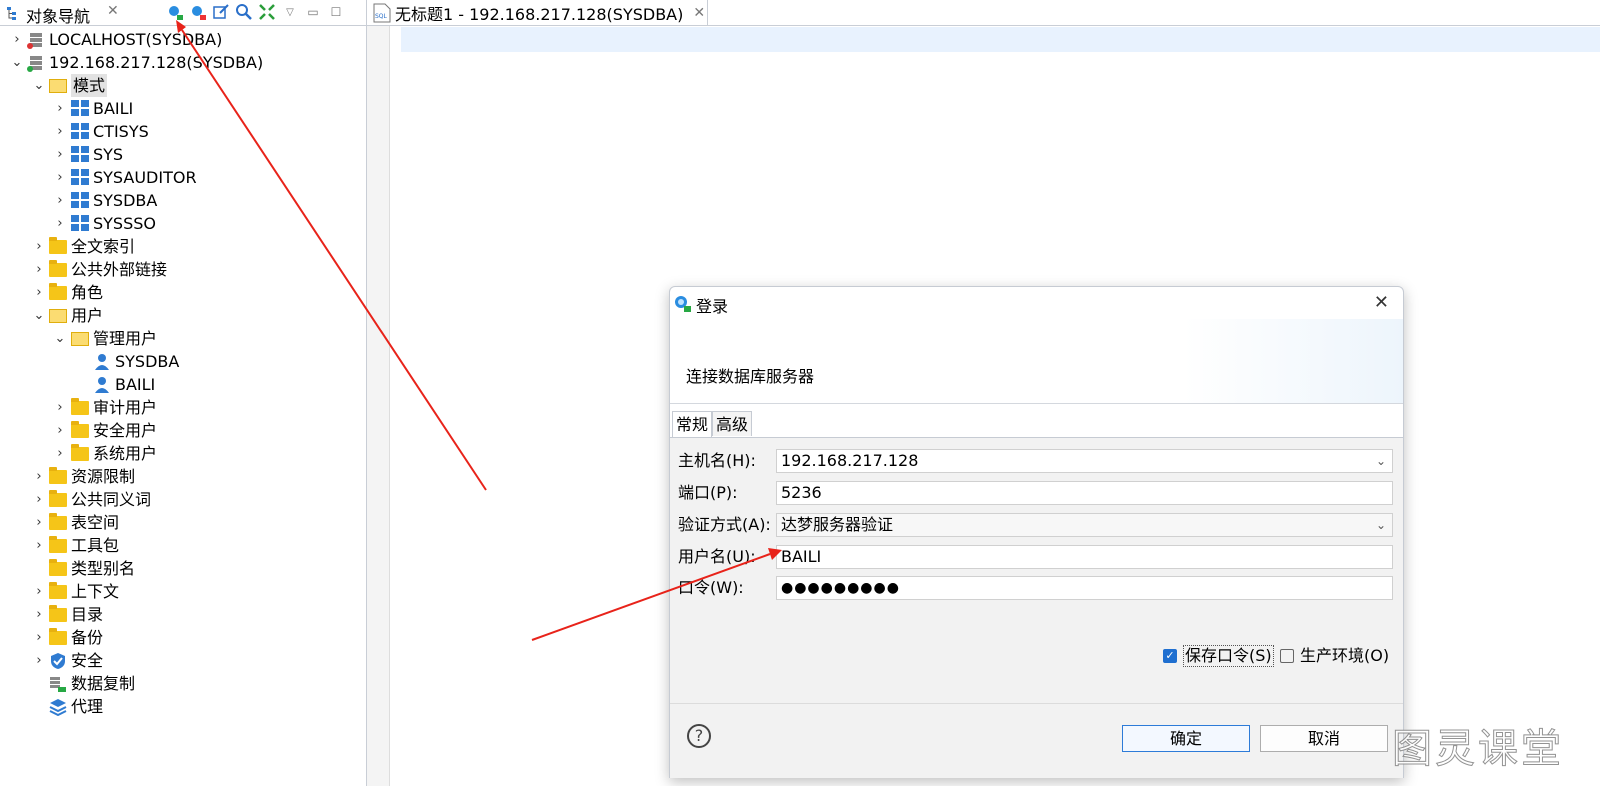  What do you see at coordinates (290, 12) in the screenshot?
I see `view-menu-icon: ▽` at bounding box center [290, 12].